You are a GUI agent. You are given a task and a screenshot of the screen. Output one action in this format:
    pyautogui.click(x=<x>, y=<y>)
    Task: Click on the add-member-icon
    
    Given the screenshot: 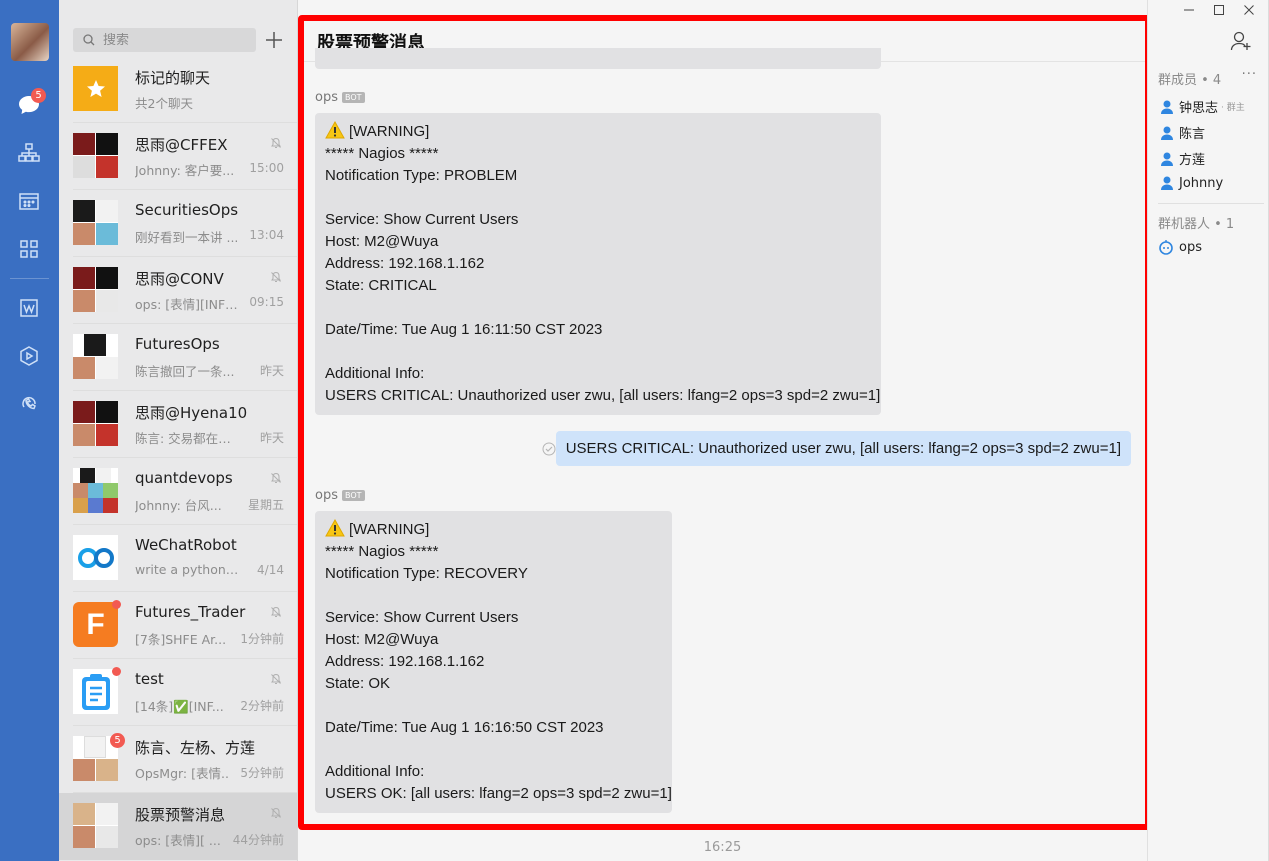 What is the action you would take?
    pyautogui.click(x=1240, y=41)
    